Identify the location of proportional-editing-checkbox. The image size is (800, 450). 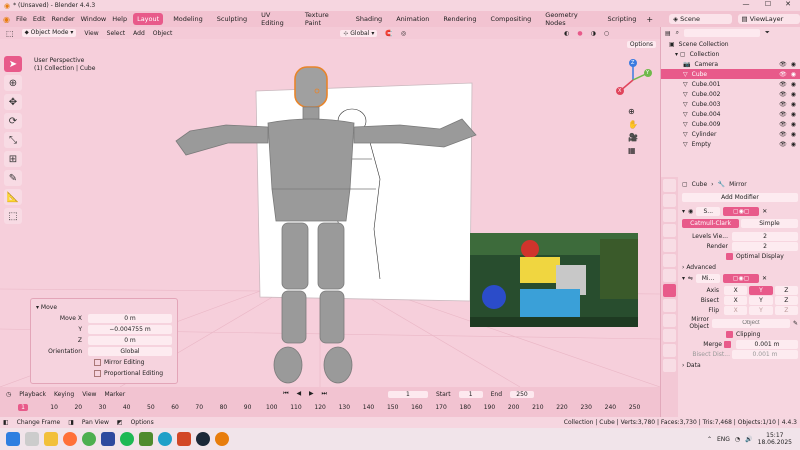
(97, 373).